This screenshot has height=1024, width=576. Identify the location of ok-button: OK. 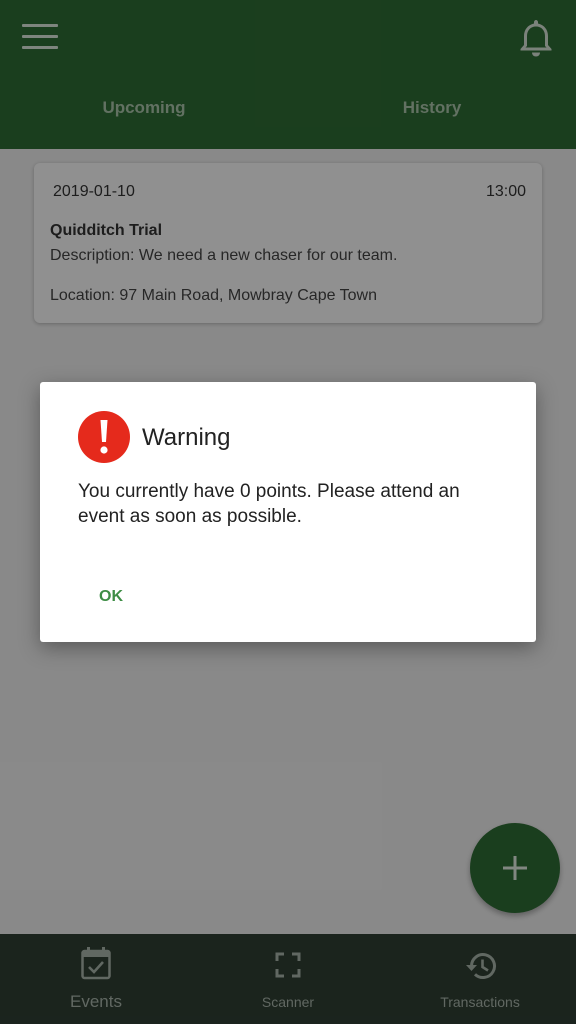
(111, 597).